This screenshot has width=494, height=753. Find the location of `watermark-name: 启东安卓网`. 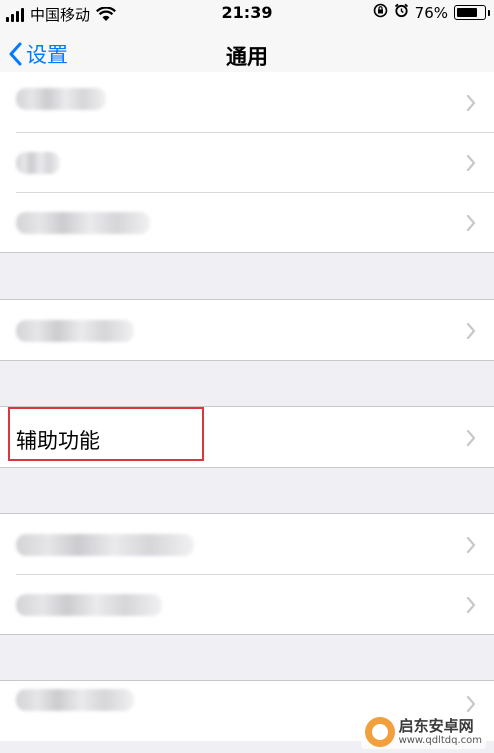

watermark-name: 启东安卓网 is located at coordinates (436, 726).